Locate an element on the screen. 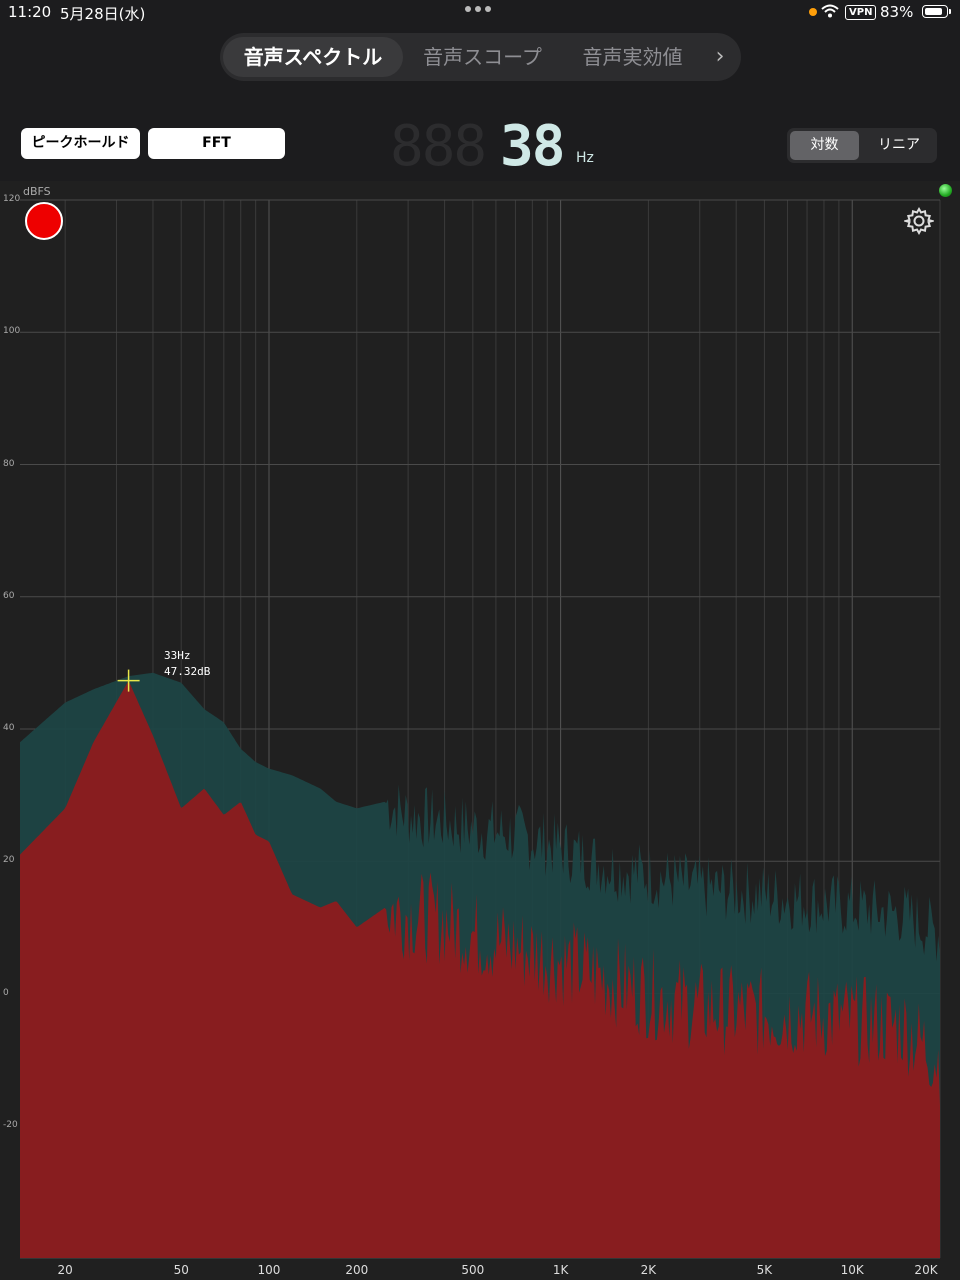  x-tick-label: 1K is located at coordinates (560, 1270).